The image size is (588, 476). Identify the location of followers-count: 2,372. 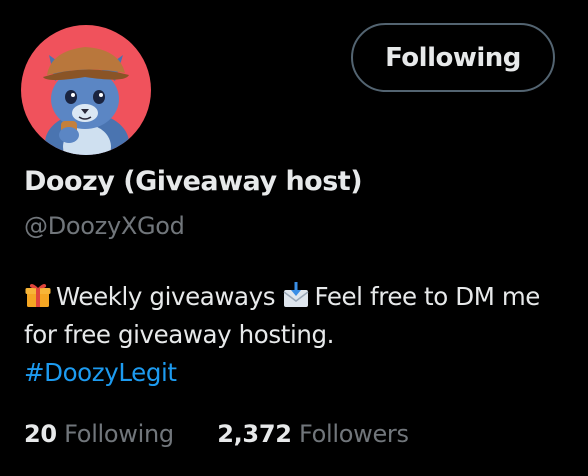
(254, 434).